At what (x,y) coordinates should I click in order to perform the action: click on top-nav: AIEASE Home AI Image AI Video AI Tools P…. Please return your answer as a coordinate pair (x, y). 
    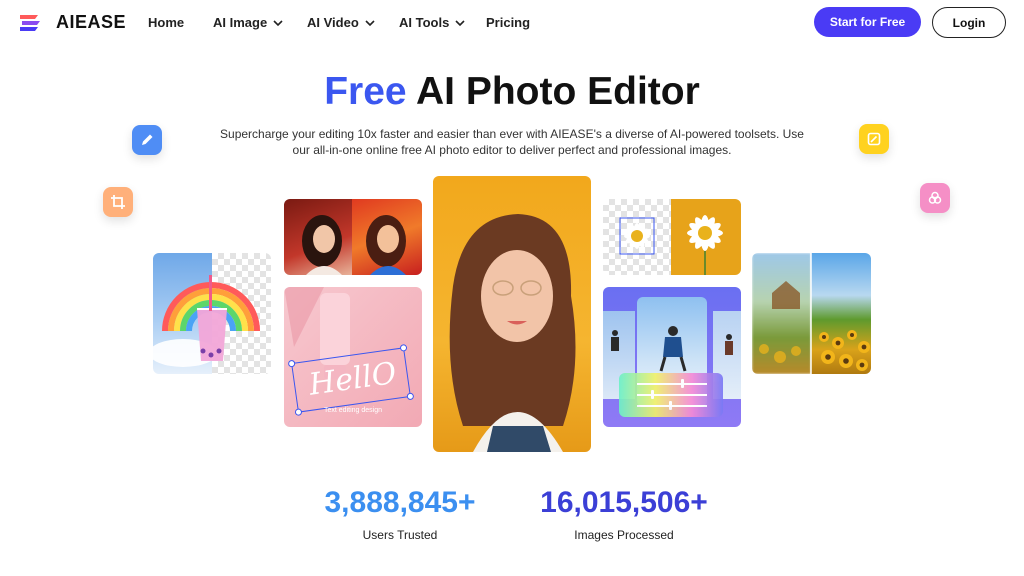
    Looking at the image, I should click on (512, 22).